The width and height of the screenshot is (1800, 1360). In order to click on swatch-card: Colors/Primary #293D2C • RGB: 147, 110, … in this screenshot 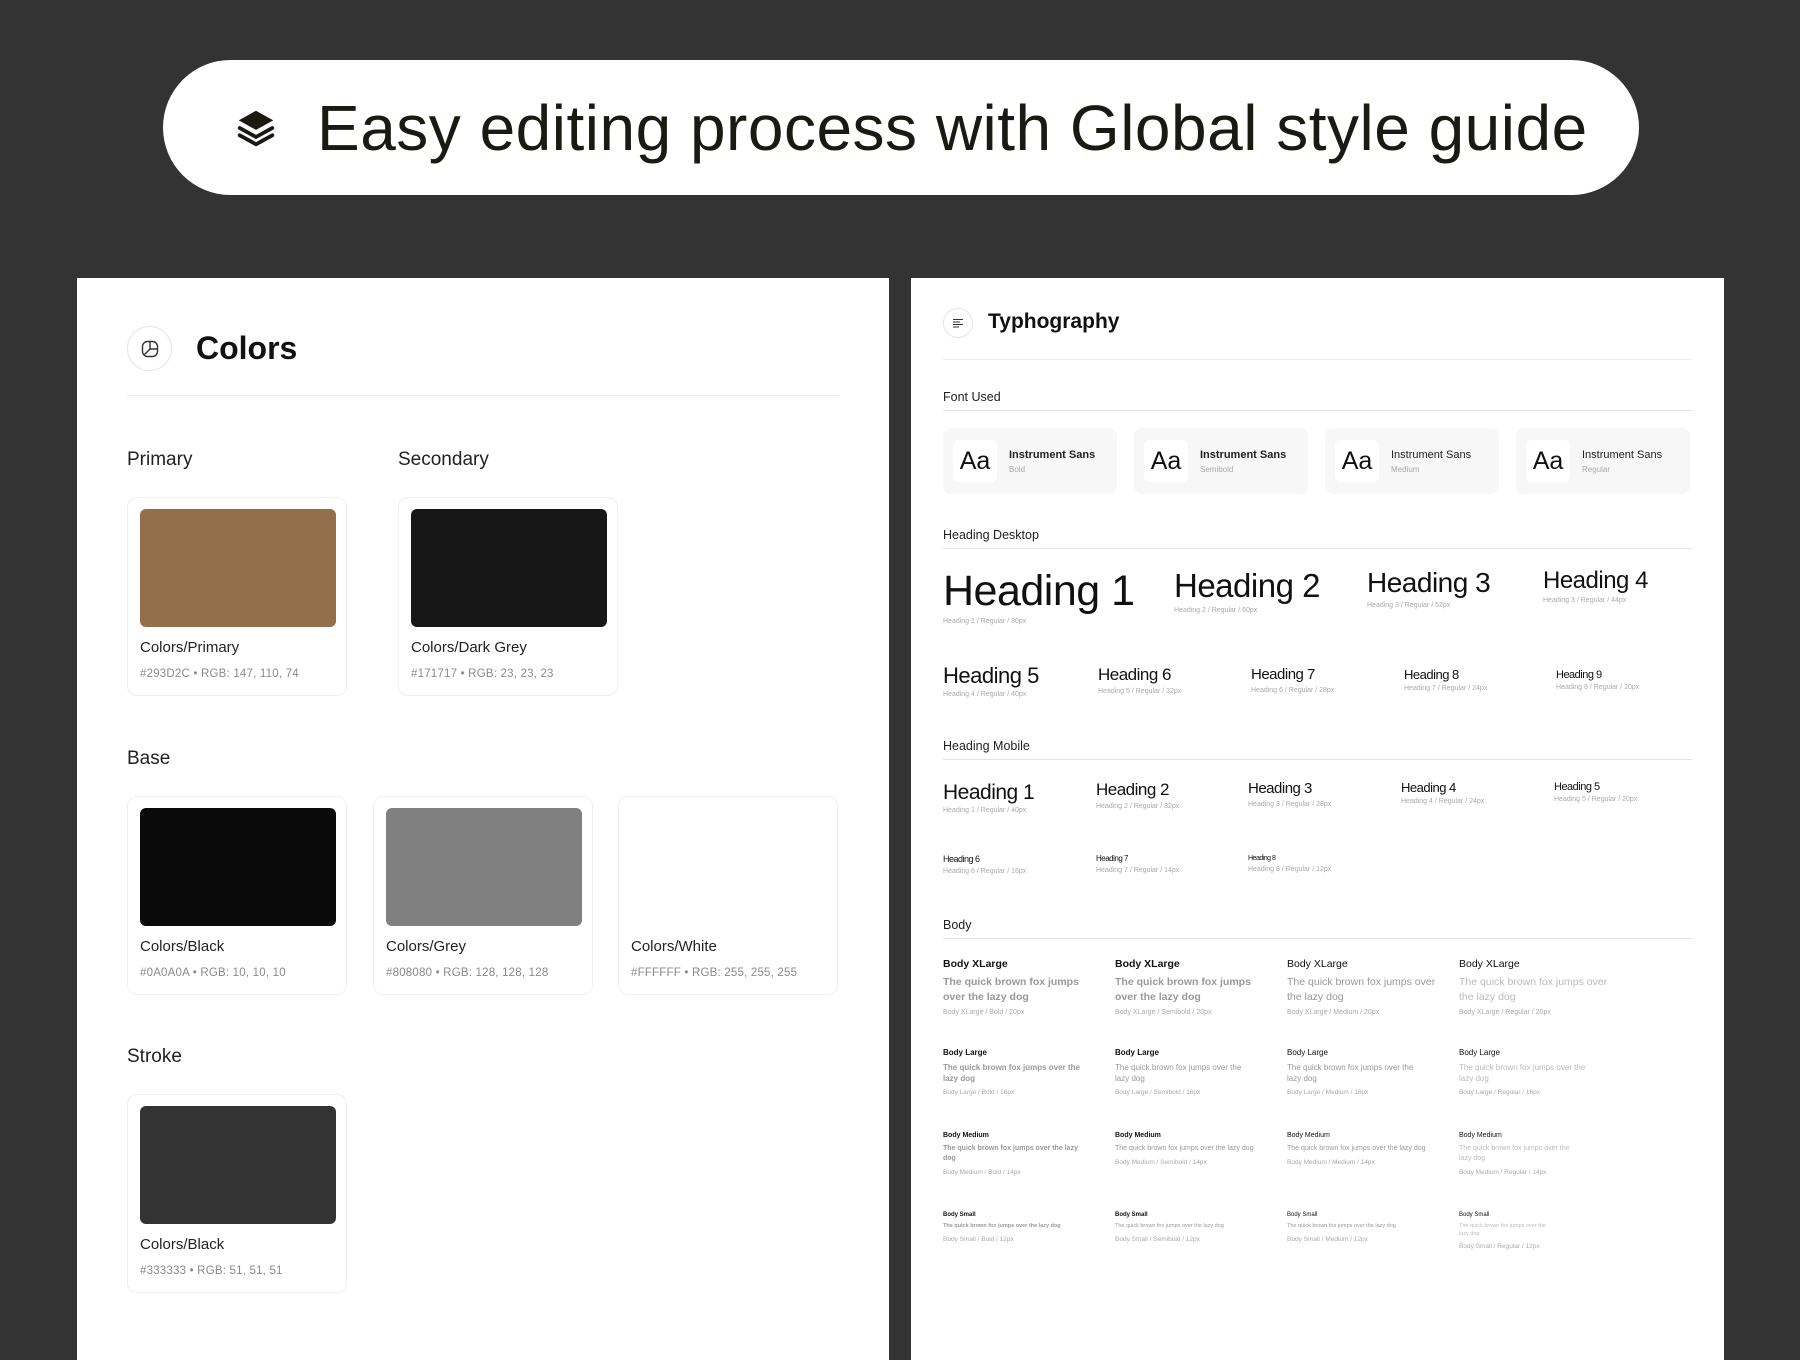, I will do `click(237, 596)`.